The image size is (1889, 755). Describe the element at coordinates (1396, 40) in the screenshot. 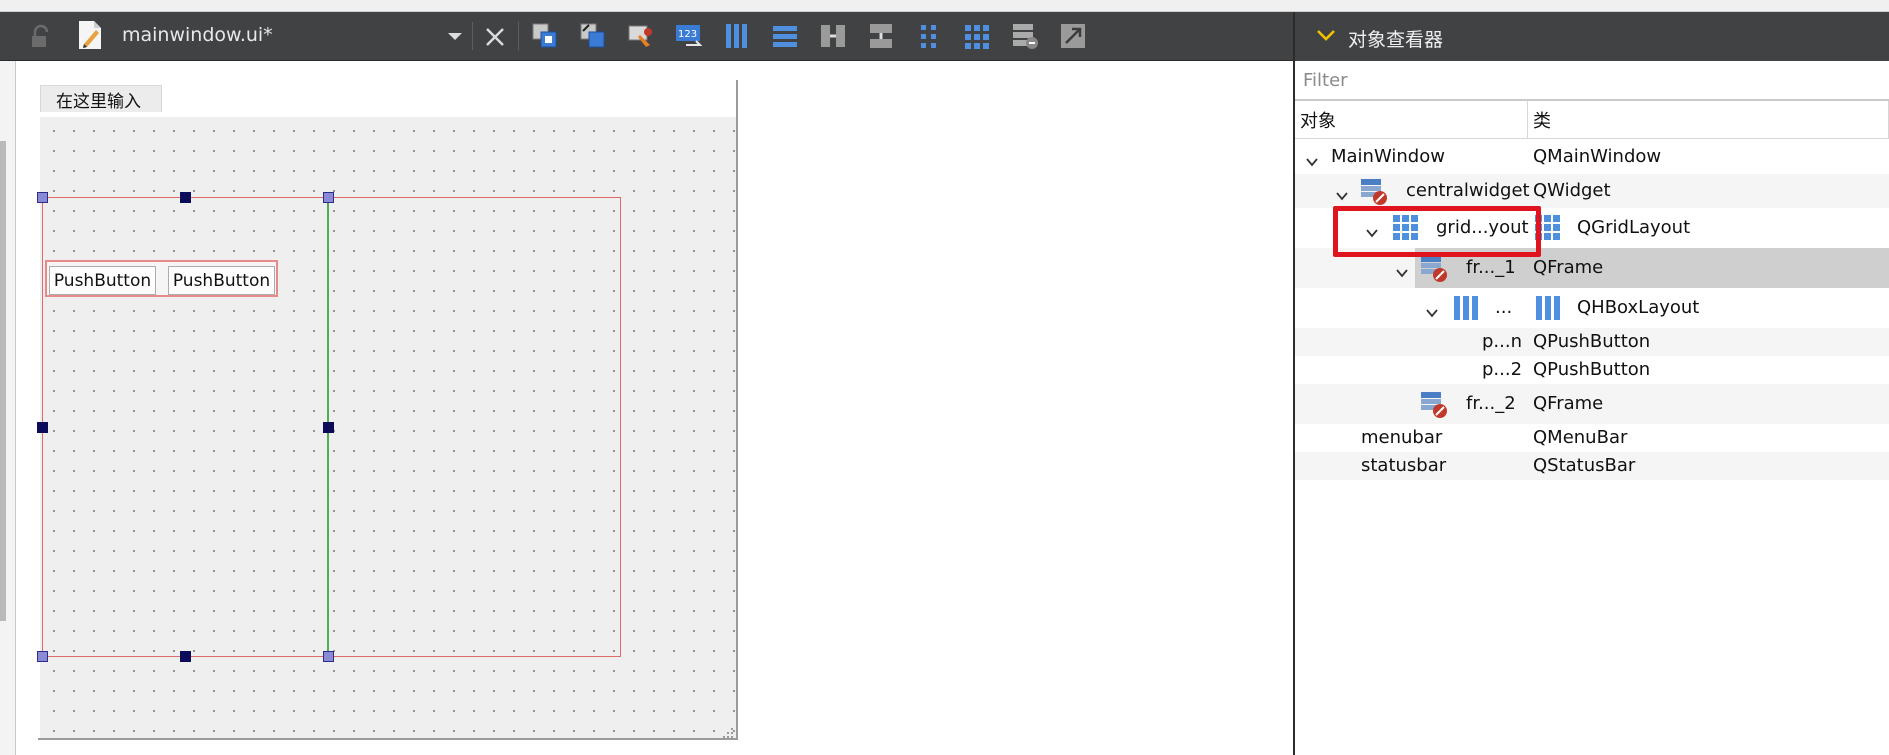

I see `inspector-title: 对象查看器` at that location.